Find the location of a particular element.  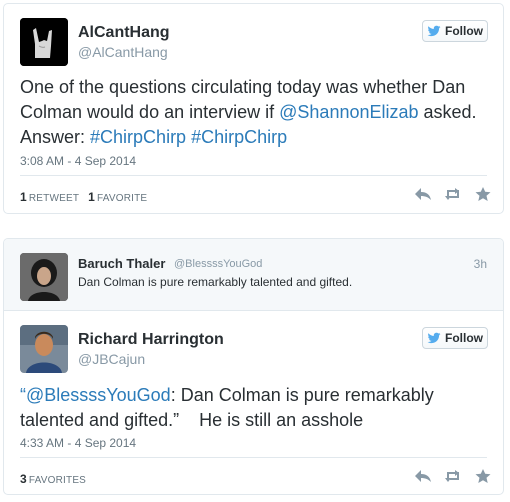

favorite-count: 3 FAVORITES is located at coordinates (53, 479).